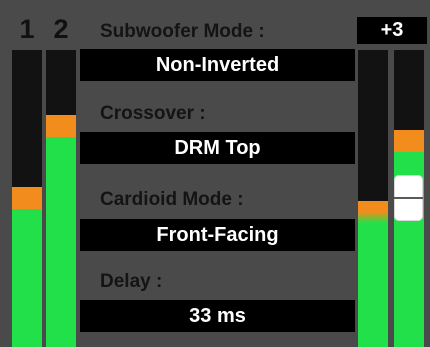 The image size is (430, 347). What do you see at coordinates (373, 274) in the screenshot?
I see `output-level-fill` at bounding box center [373, 274].